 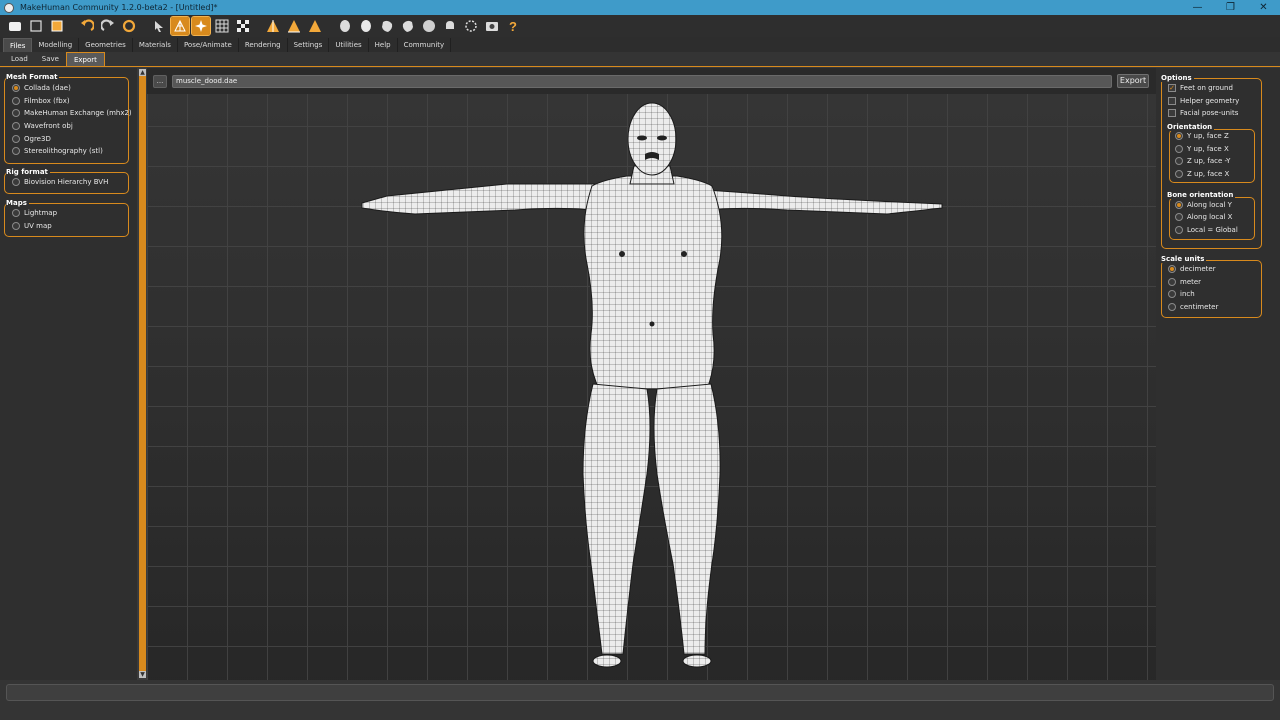 What do you see at coordinates (1200, 88) in the screenshot?
I see `checkbox-feet-on-ground: ✓ Feet on ground` at bounding box center [1200, 88].